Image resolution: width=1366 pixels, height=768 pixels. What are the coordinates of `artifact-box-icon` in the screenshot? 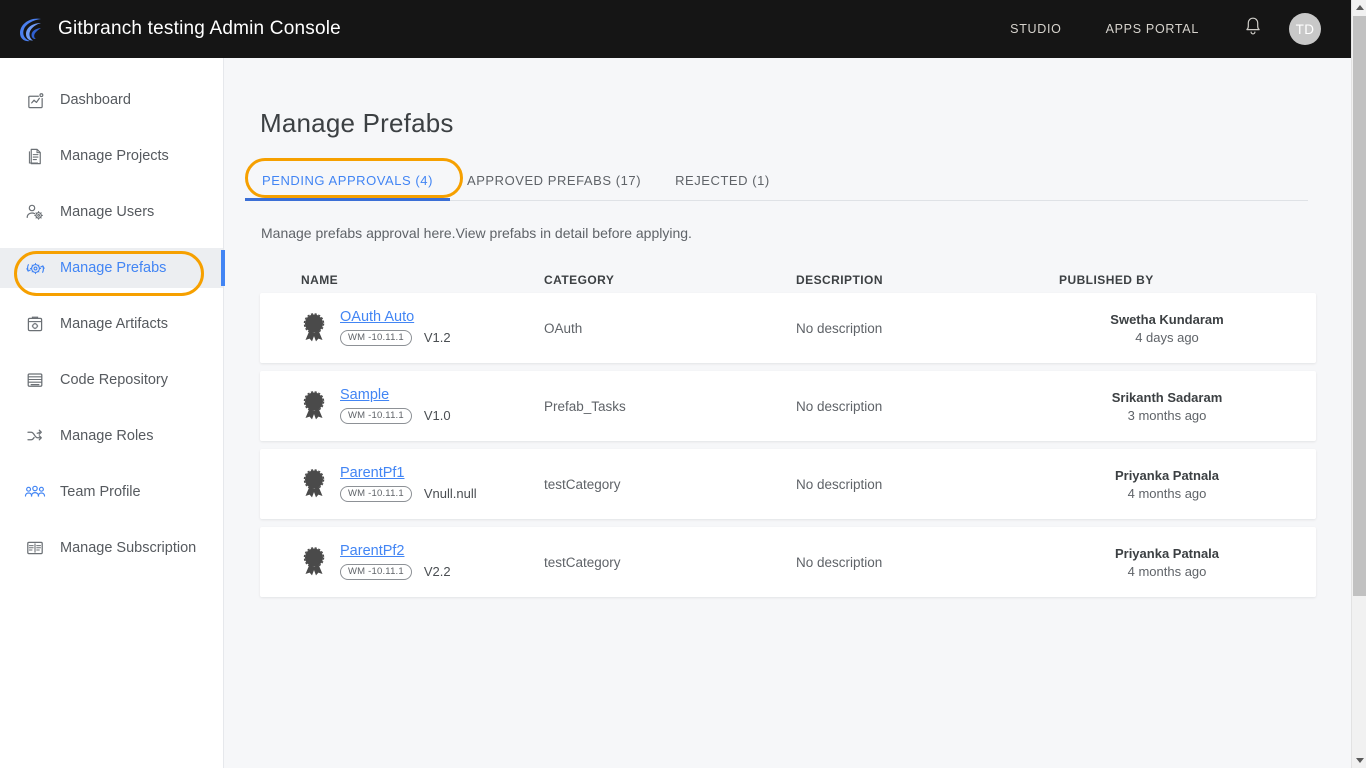 It's located at (35, 324).